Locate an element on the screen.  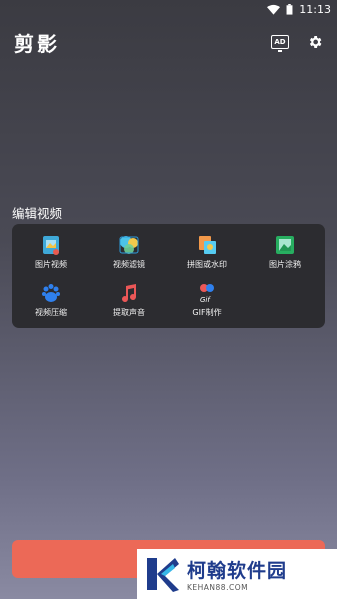
tool-label: GIF制作 is located at coordinates (207, 312).